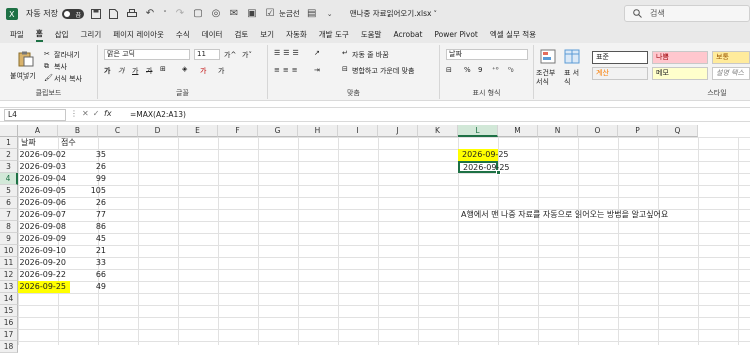 Image resolution: width=750 pixels, height=353 pixels. What do you see at coordinates (60, 67) in the screenshot?
I see `copy-button: 복사` at bounding box center [60, 67].